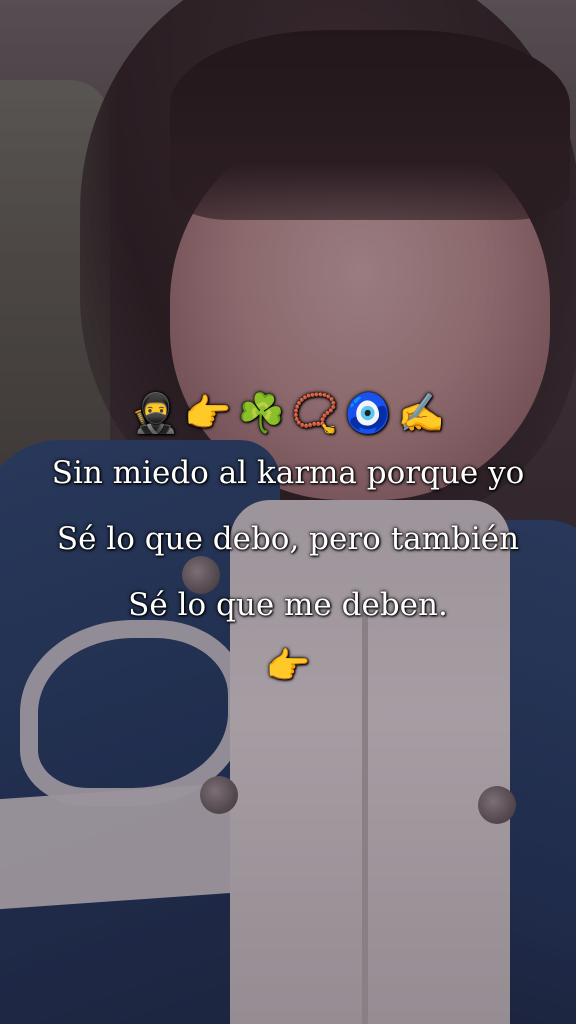 The height and width of the screenshot is (1024, 576). Describe the element at coordinates (421, 413) in the screenshot. I see `writing-hand-icon: ✍️` at that location.